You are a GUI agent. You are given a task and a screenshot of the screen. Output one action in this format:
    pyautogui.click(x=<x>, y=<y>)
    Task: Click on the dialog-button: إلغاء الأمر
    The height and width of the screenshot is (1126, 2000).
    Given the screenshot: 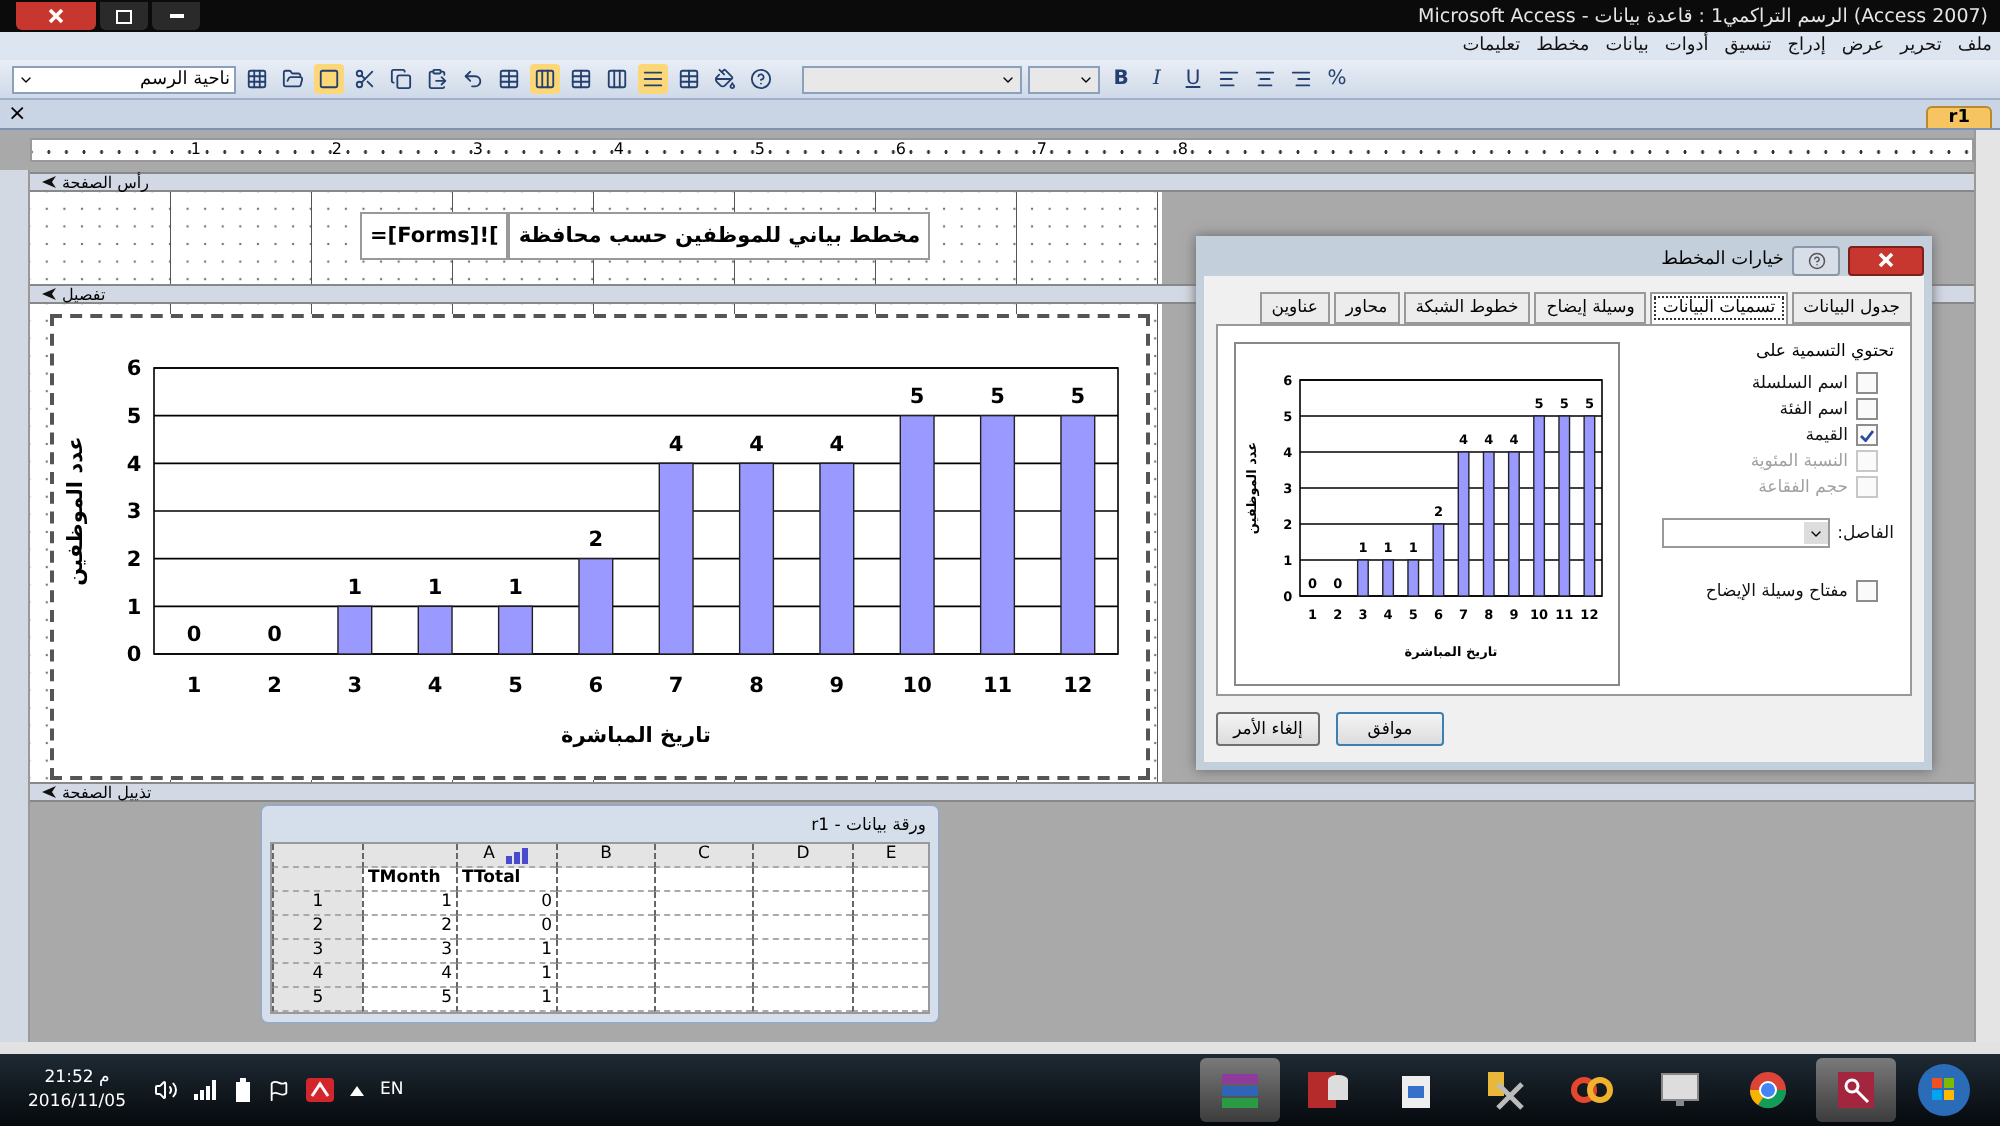 What is the action you would take?
    pyautogui.click(x=1268, y=729)
    